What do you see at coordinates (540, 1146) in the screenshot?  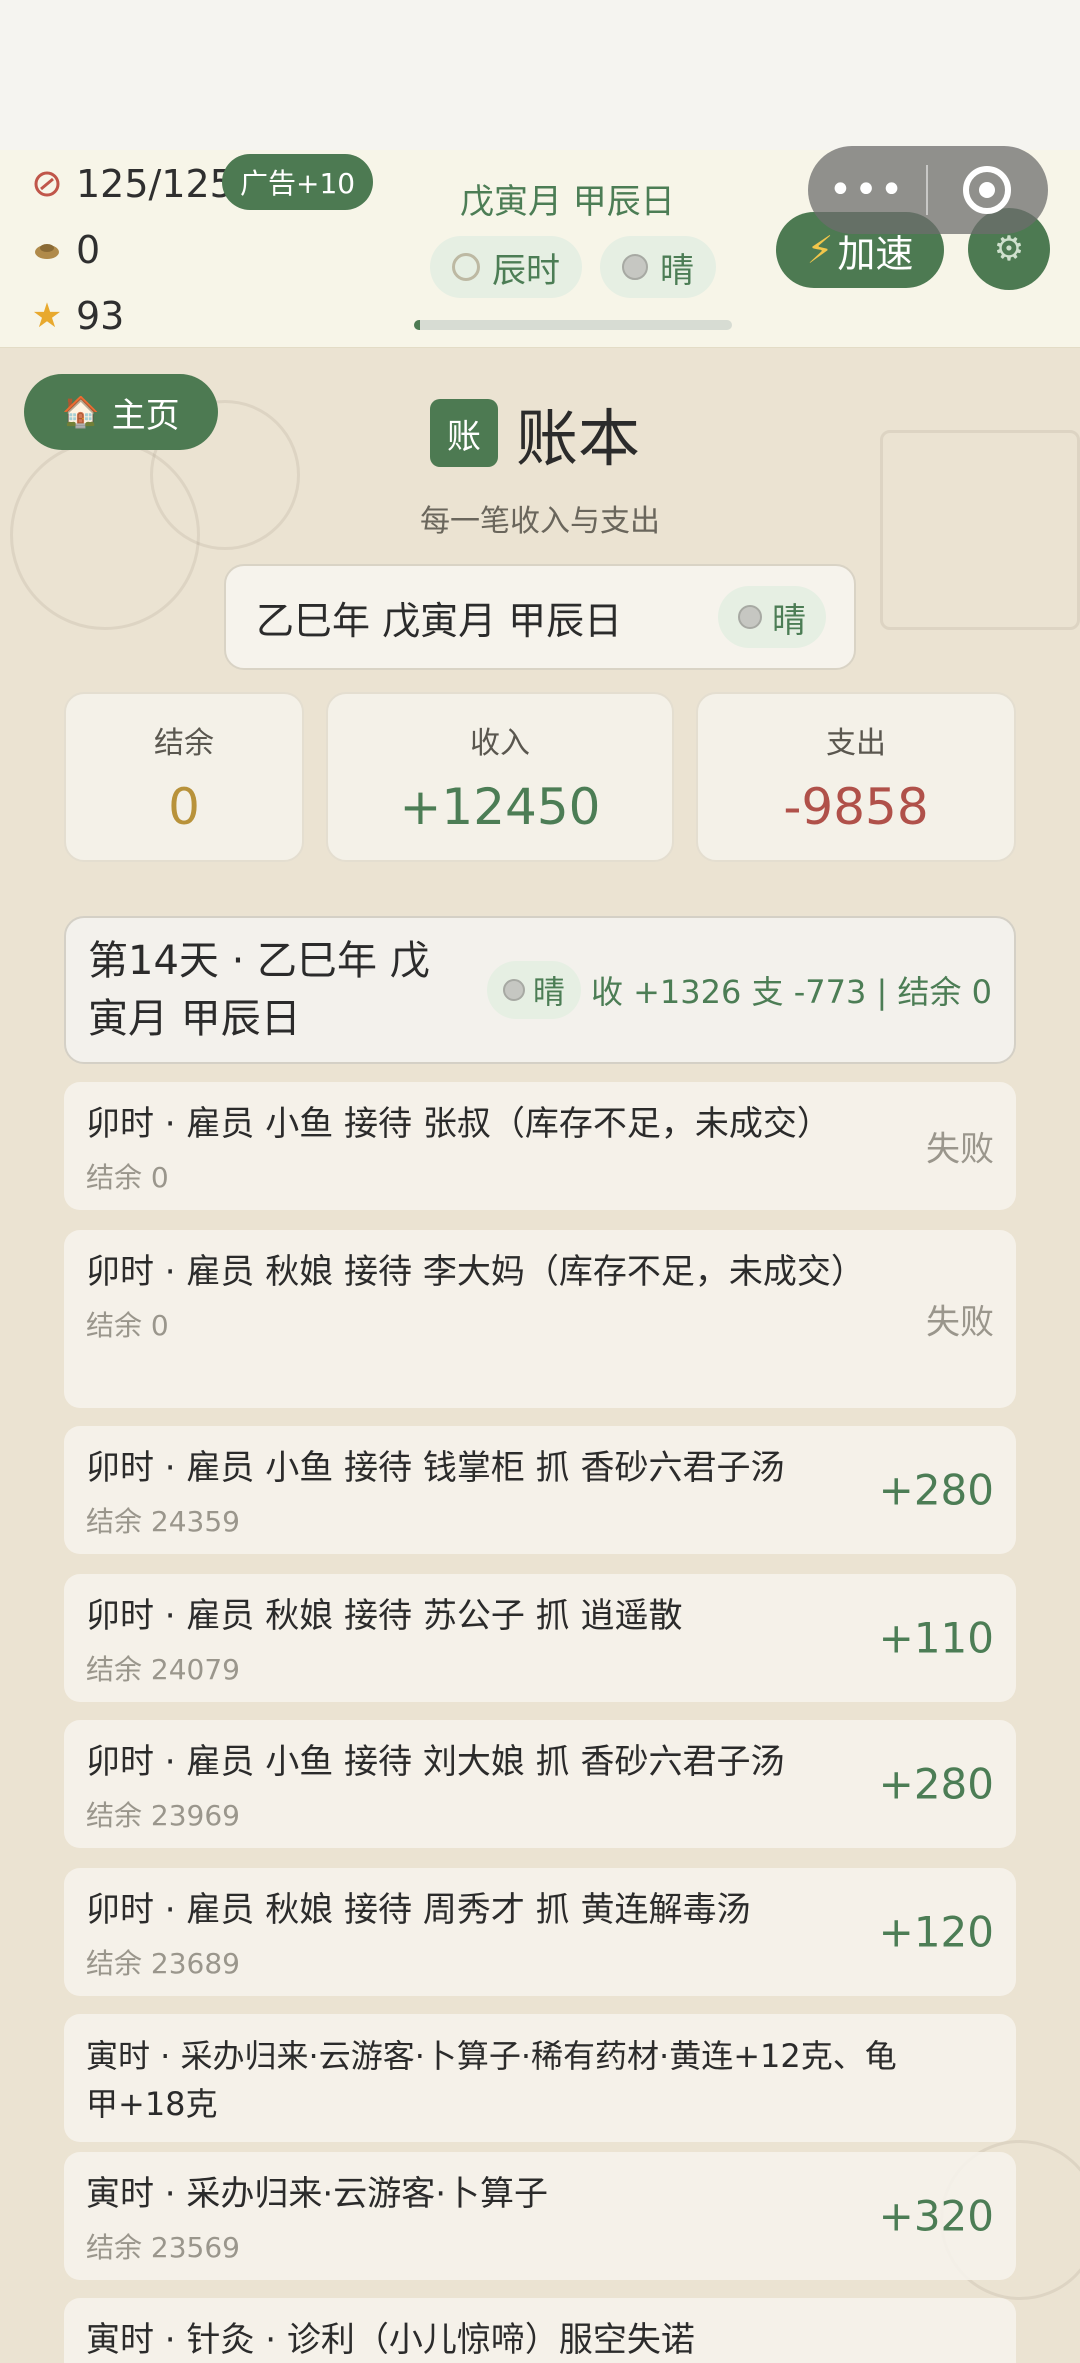 I see `ledger-record: 卯时 · 雇员 小鱼 接待 张叔（库存不足，未成交） 结余 0 失败` at bounding box center [540, 1146].